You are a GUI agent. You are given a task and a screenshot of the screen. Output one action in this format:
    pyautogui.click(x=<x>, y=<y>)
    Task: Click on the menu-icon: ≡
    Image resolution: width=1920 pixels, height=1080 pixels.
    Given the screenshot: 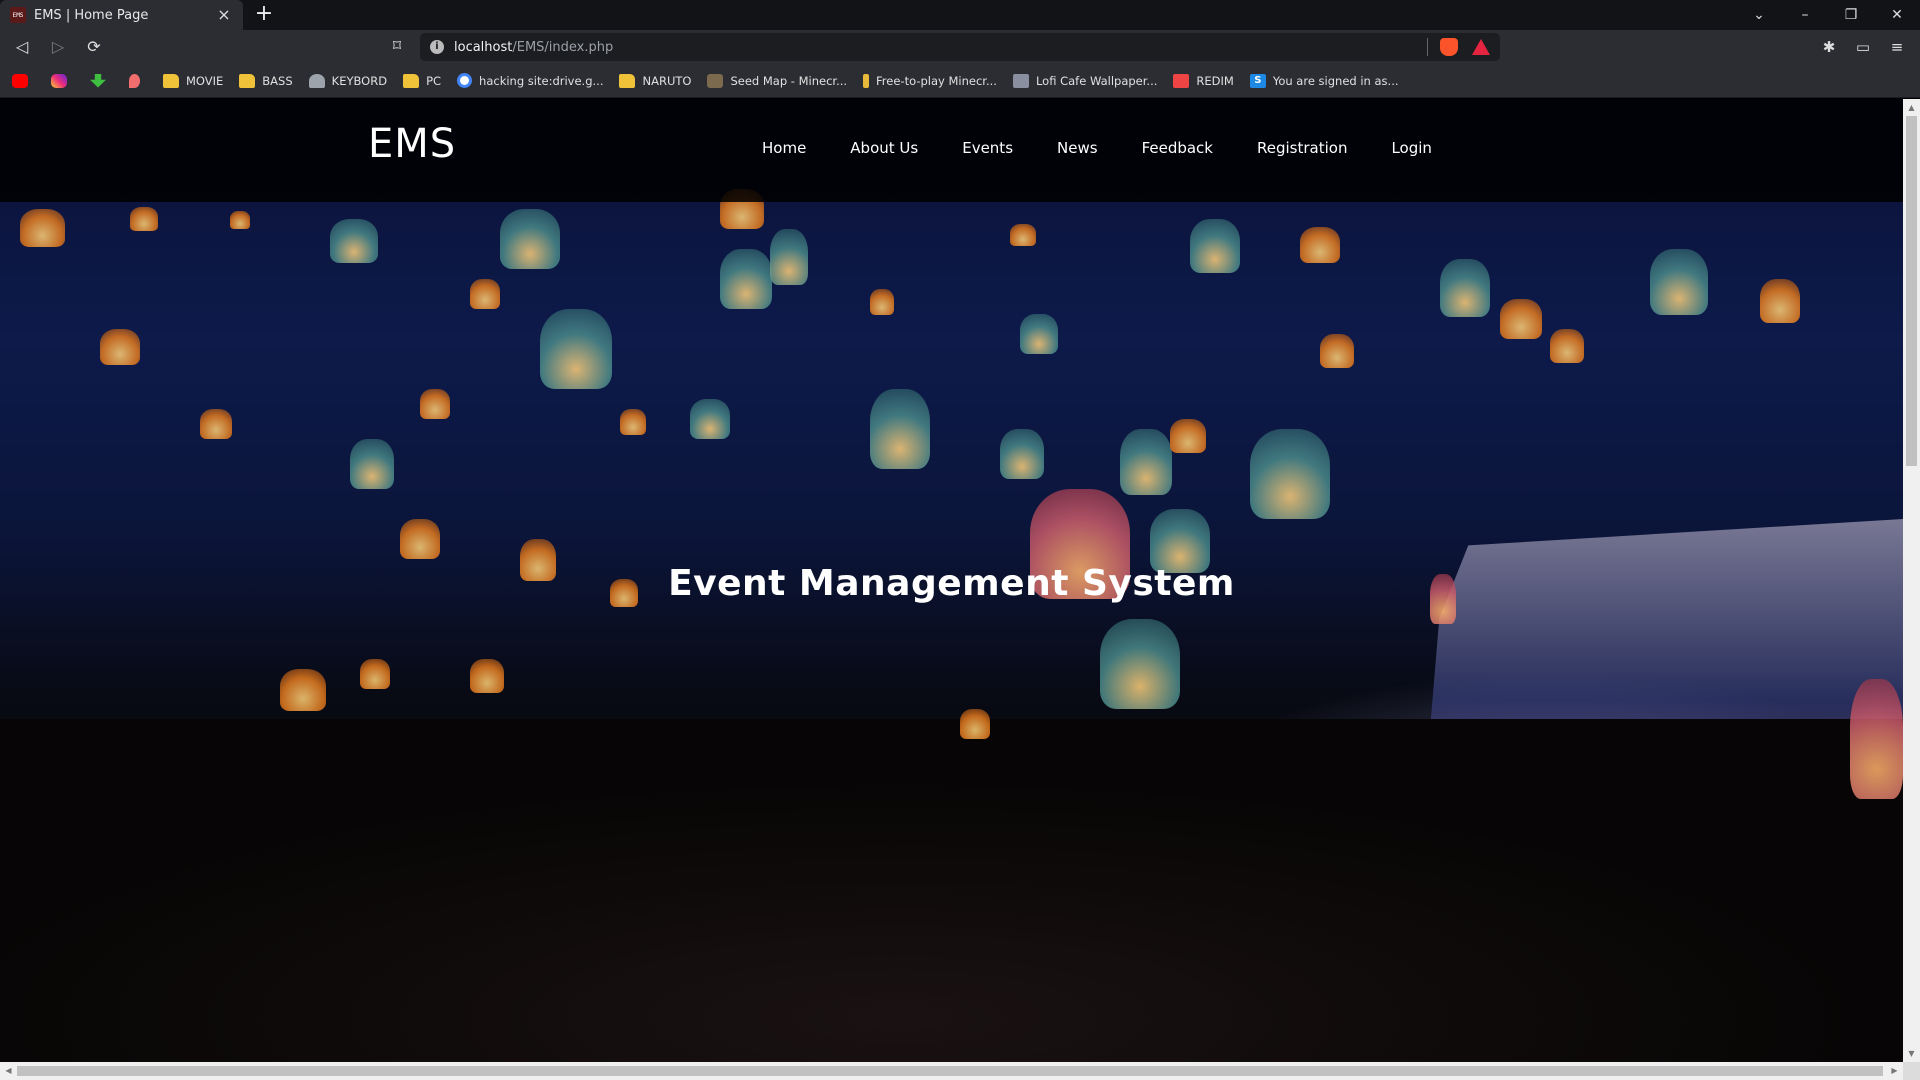 What is the action you would take?
    pyautogui.click(x=1897, y=47)
    